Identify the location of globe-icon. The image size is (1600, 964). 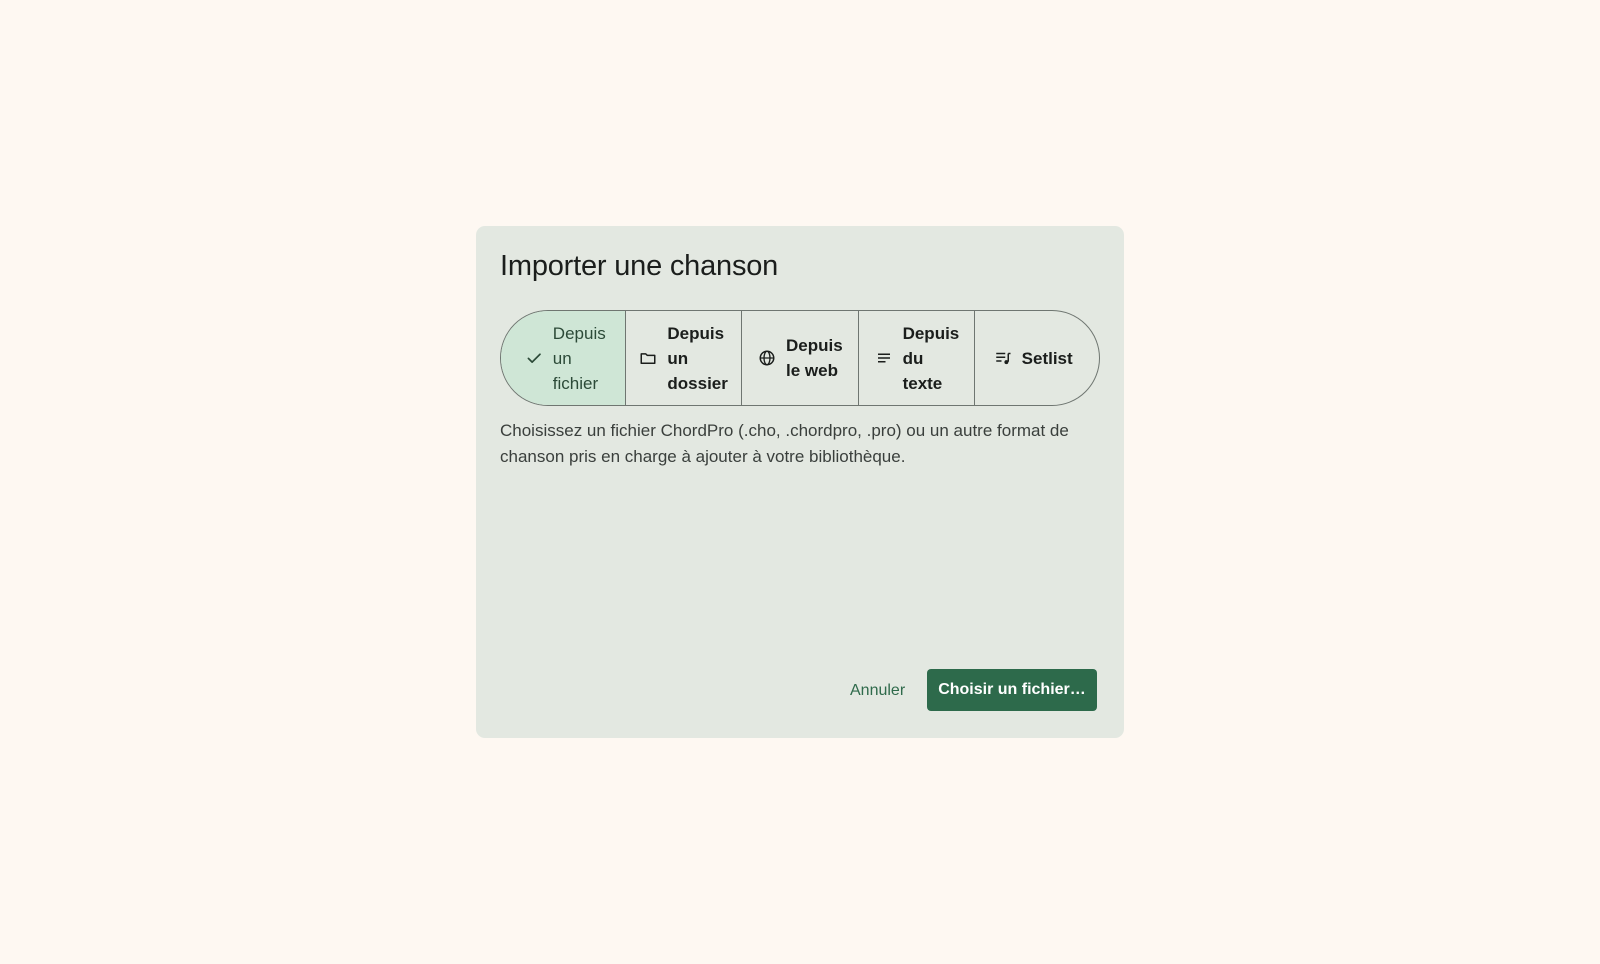
(767, 358).